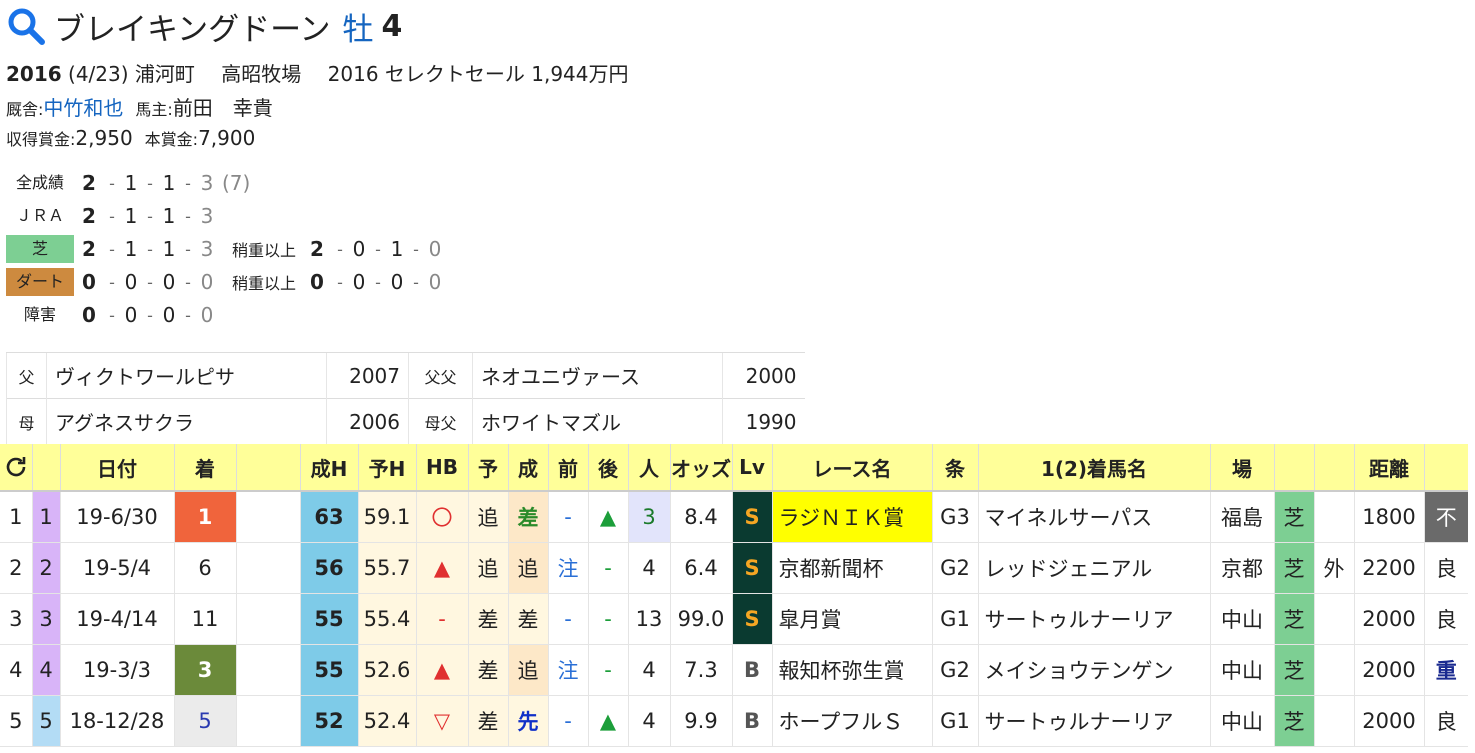  Describe the element at coordinates (116, 670) in the screenshot. I see `race-date: 19-3/3` at that location.